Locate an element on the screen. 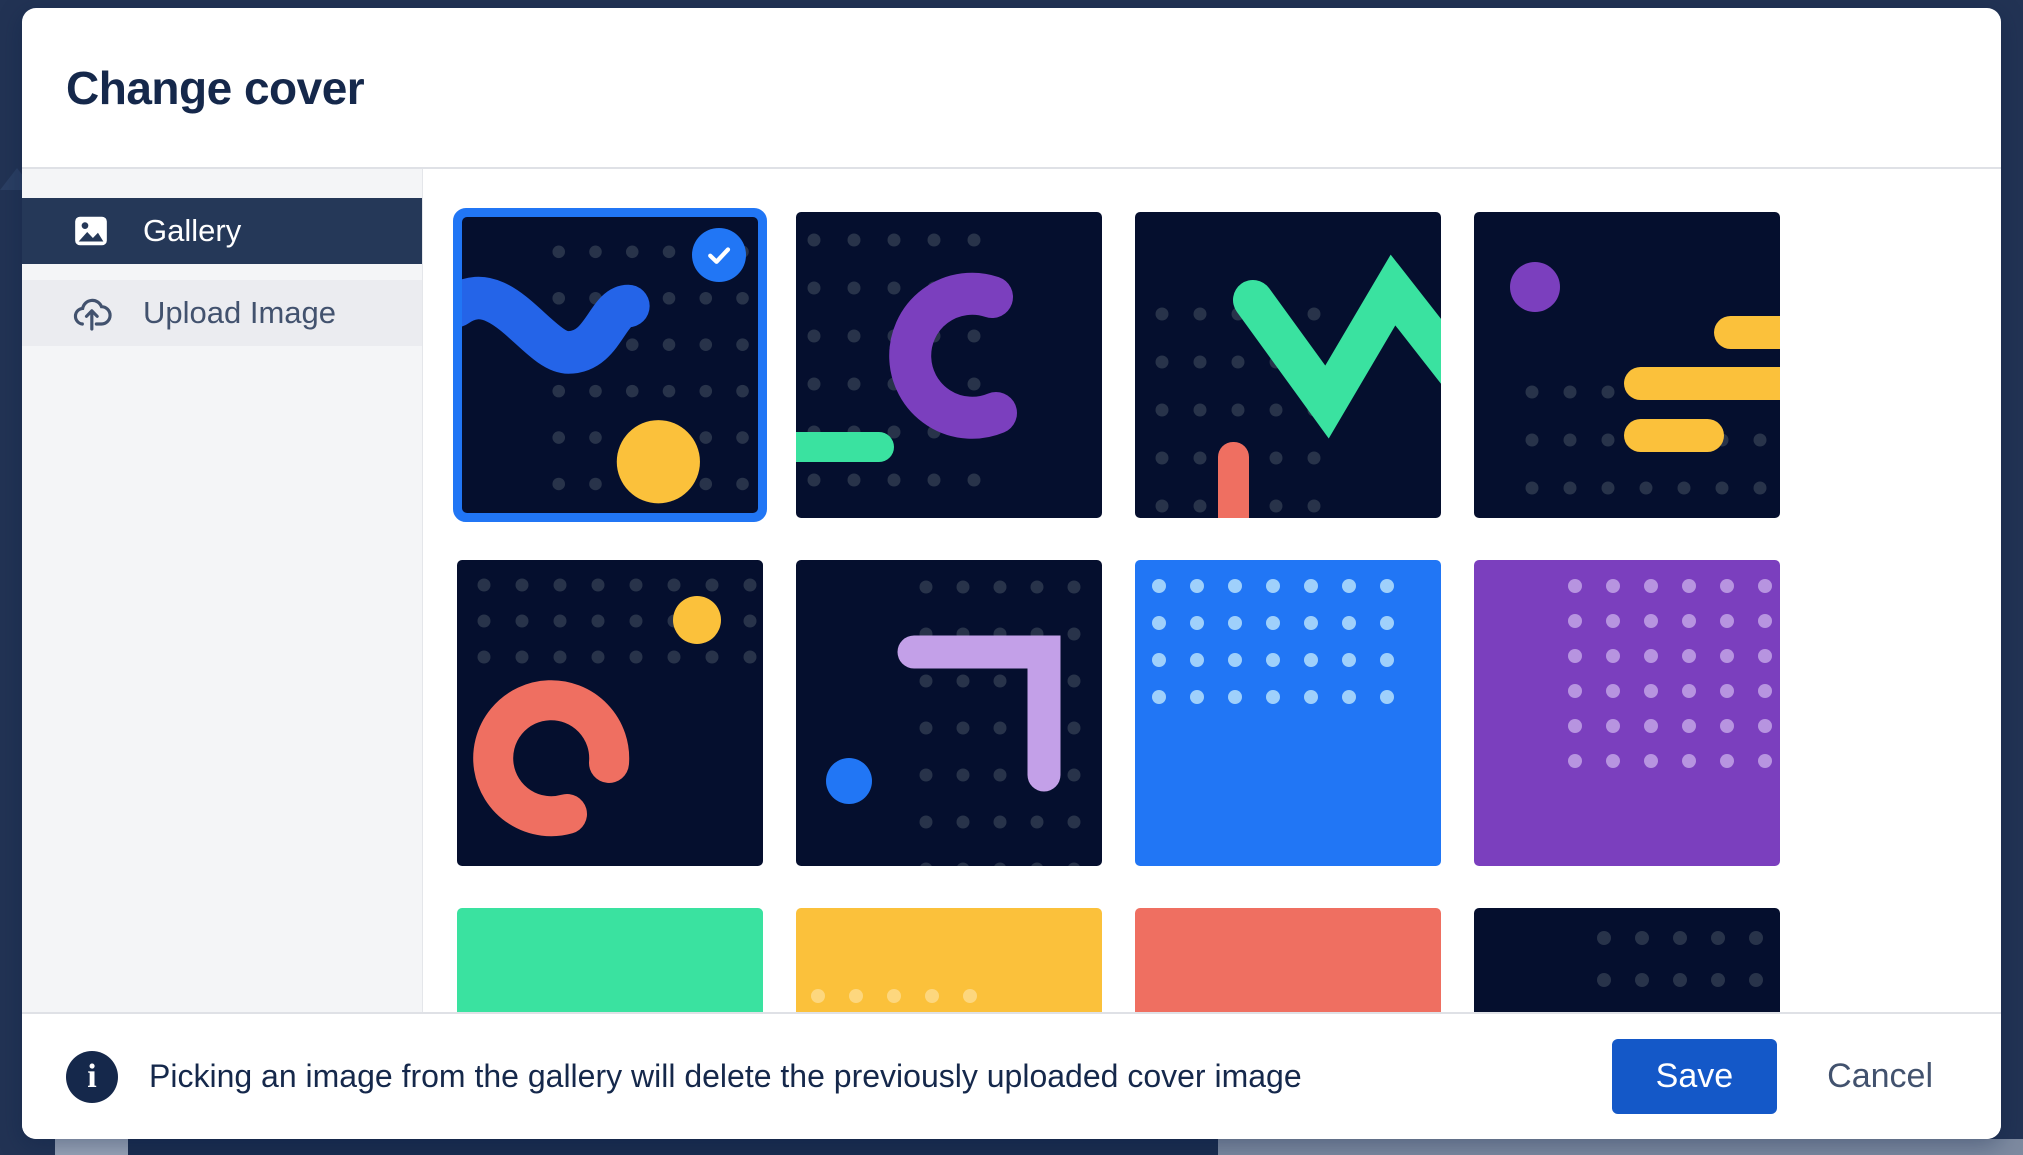 This screenshot has width=2023, height=1155. cover-red-arc is located at coordinates (610, 713).